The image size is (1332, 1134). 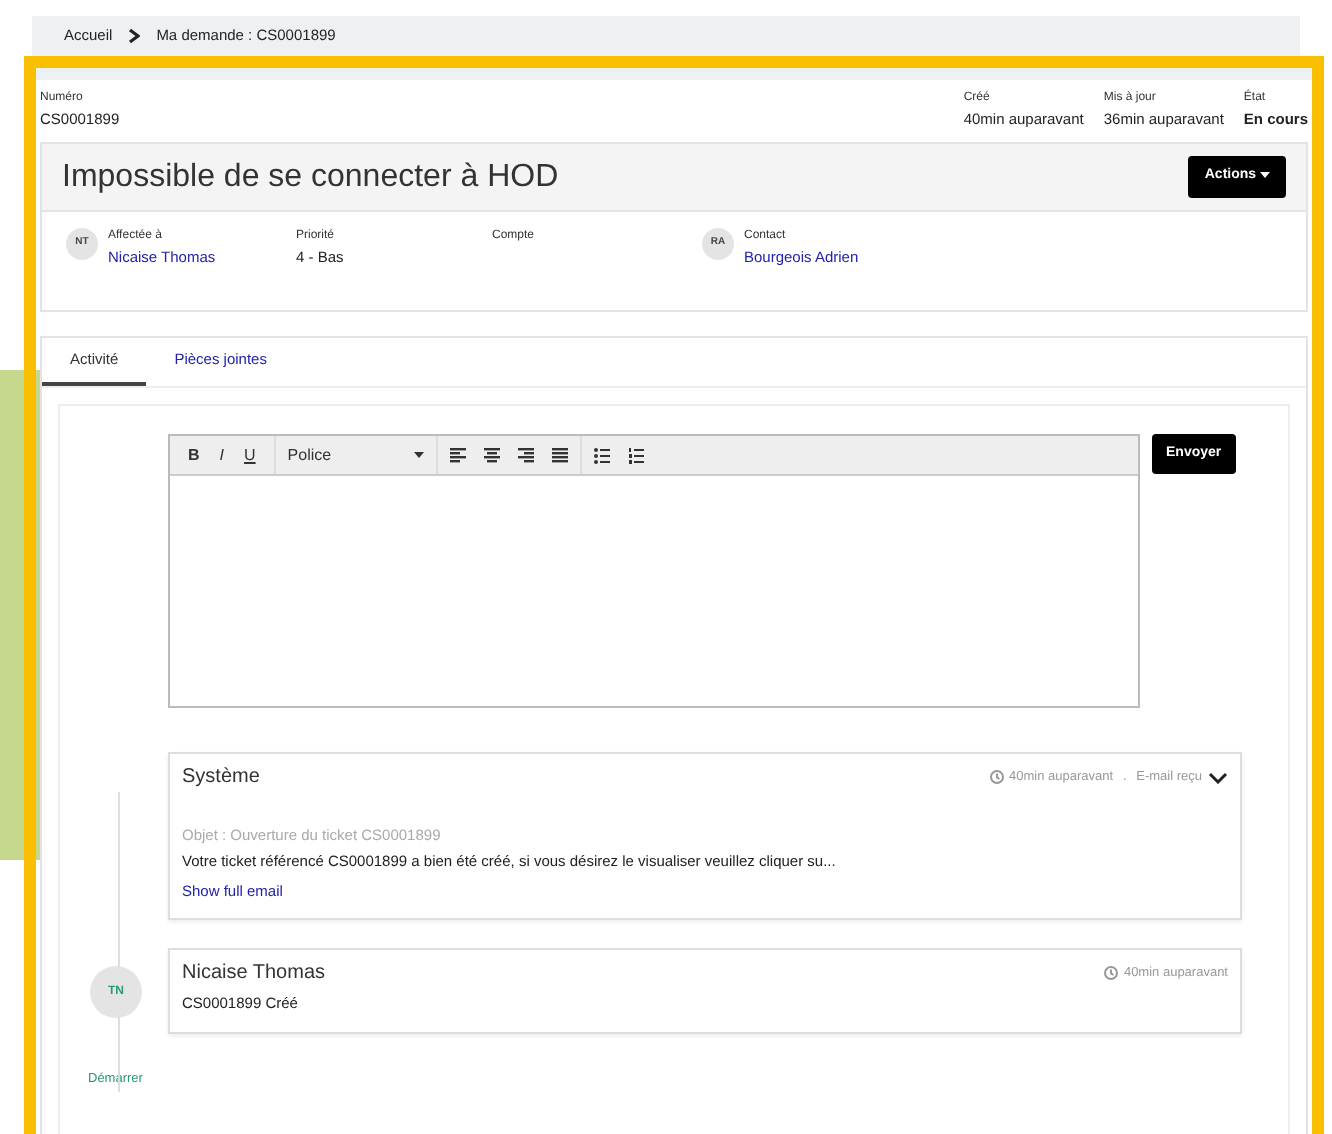 I want to click on justify-icon, so click(x=559, y=455).